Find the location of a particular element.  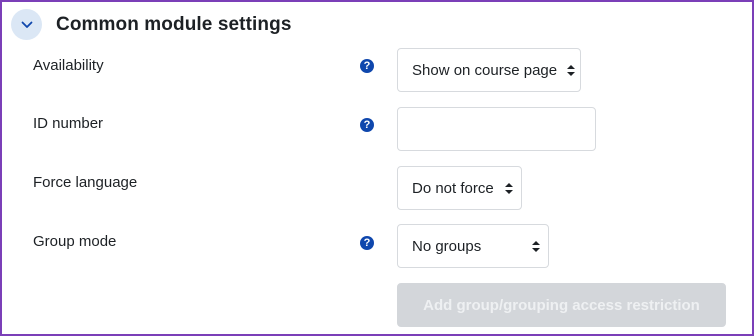

force-language-select: Do not force is located at coordinates (459, 188).